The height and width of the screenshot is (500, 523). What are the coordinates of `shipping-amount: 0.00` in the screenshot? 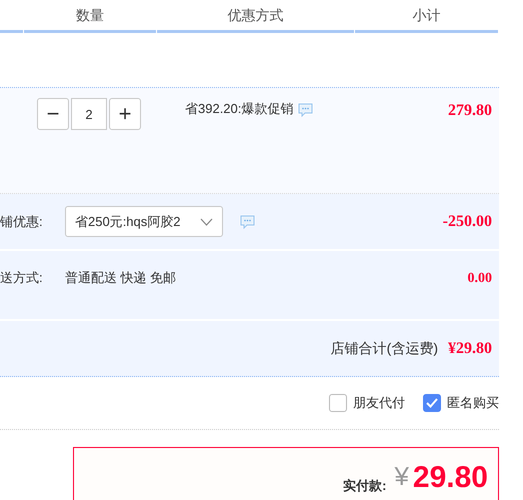 It's located at (480, 279).